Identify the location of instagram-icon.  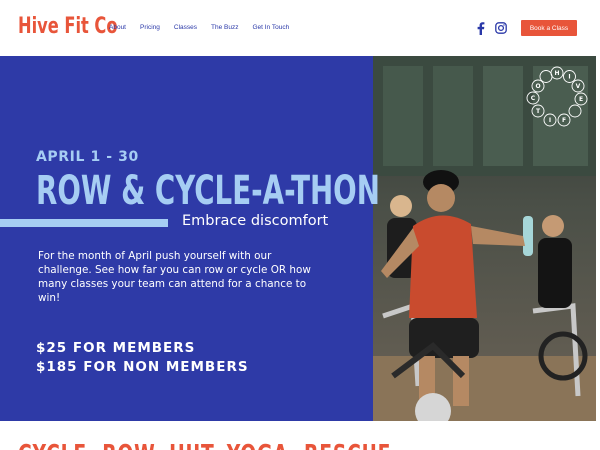
(501, 28).